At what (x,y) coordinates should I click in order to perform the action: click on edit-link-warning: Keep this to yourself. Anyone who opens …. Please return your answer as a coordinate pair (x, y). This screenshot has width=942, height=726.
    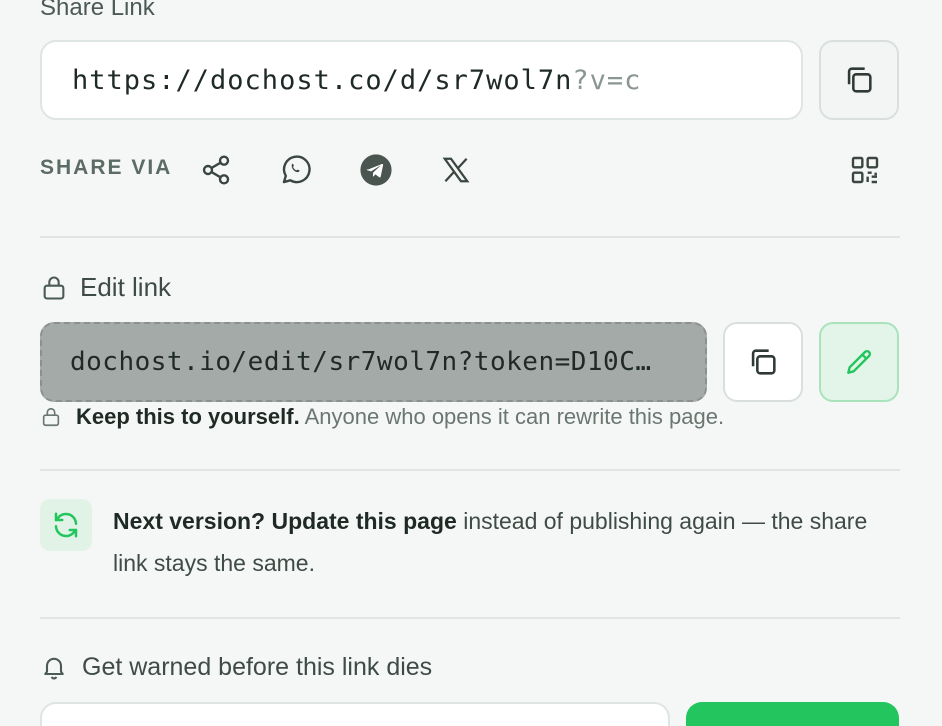
    Looking at the image, I should click on (382, 417).